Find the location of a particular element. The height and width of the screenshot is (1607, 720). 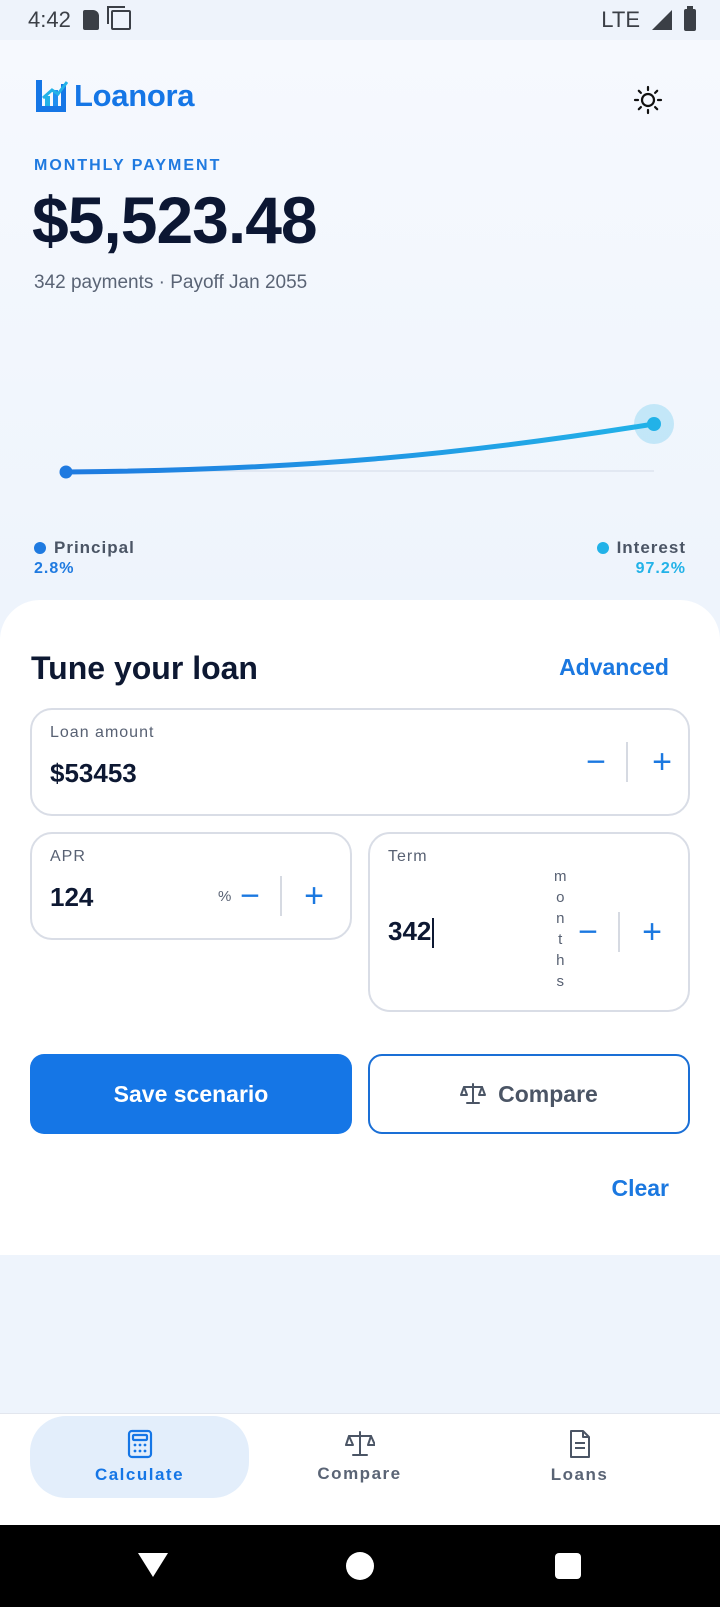

network-type: LTE is located at coordinates (620, 19).